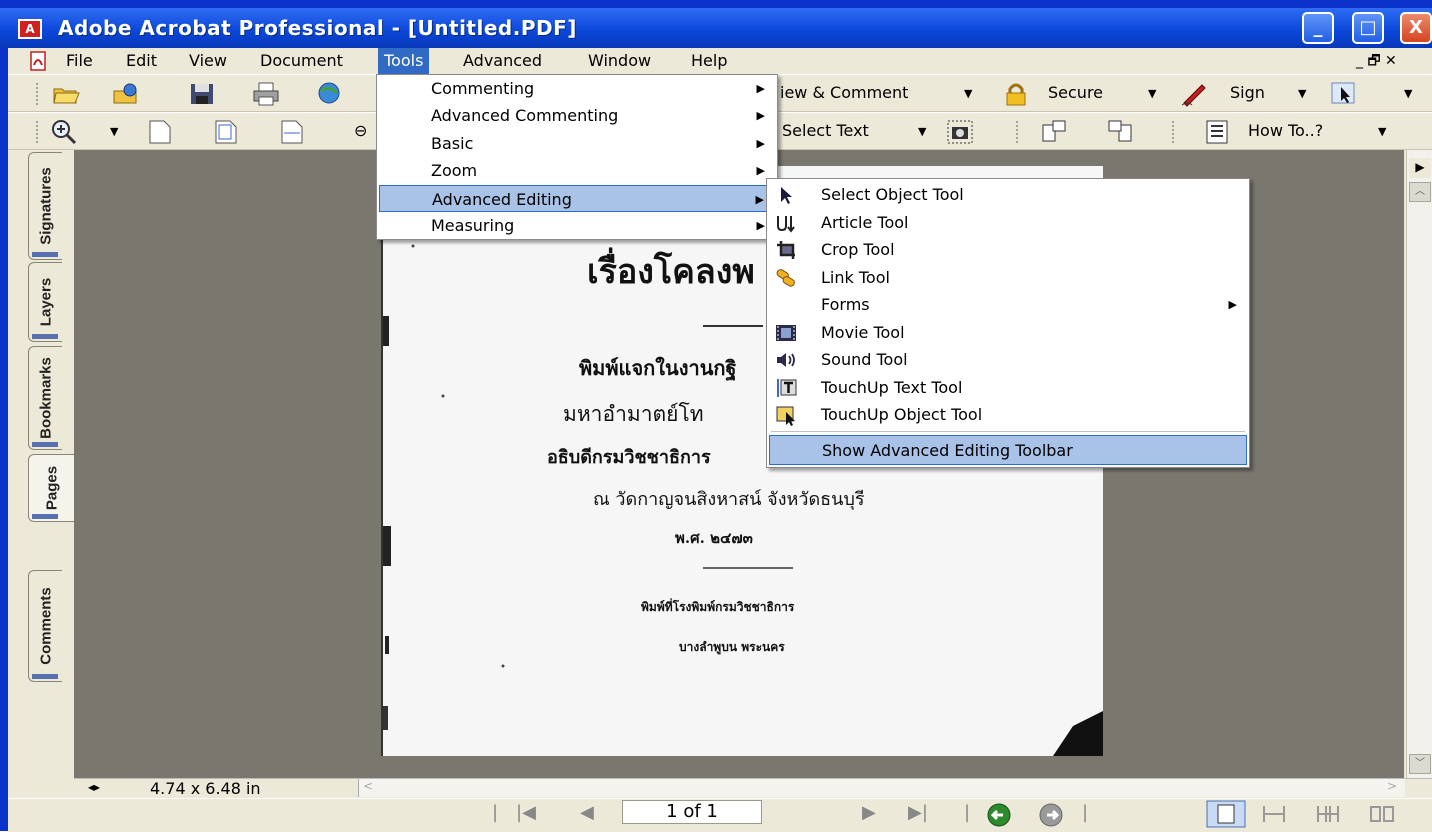 The height and width of the screenshot is (832, 1432). I want to click on menu-item-sound-tool: Sound Tool, so click(1008, 359).